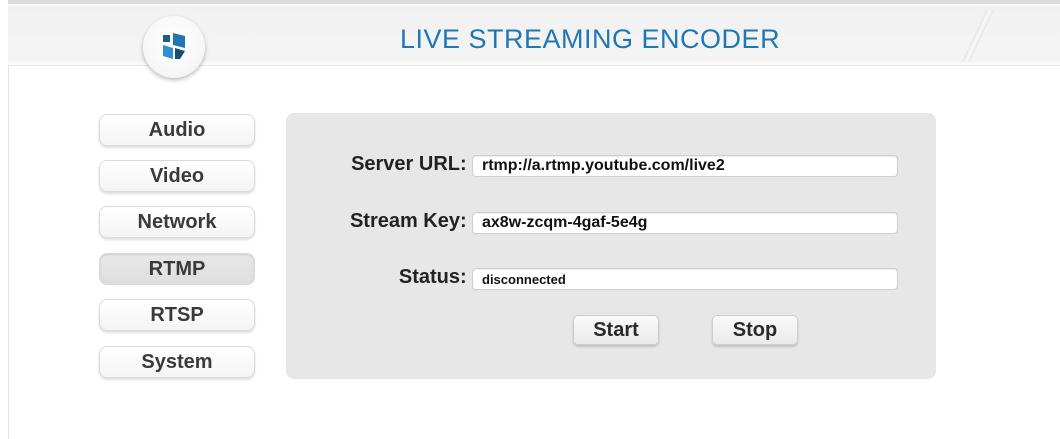 This screenshot has height=439, width=1060. I want to click on stream-key-label: Stream Key, so click(404, 221).